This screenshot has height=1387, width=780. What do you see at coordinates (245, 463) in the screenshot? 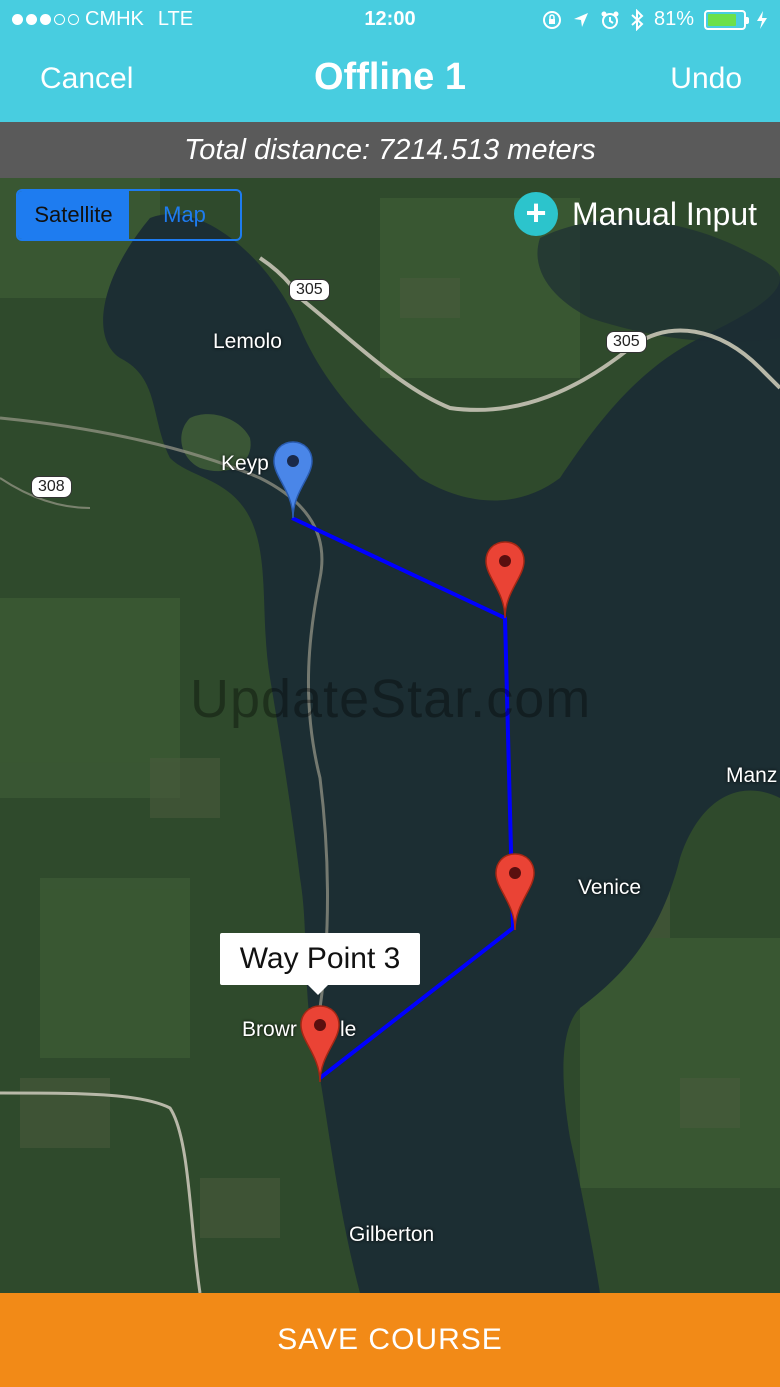
I see `place-label-keyport: Keyp` at bounding box center [245, 463].